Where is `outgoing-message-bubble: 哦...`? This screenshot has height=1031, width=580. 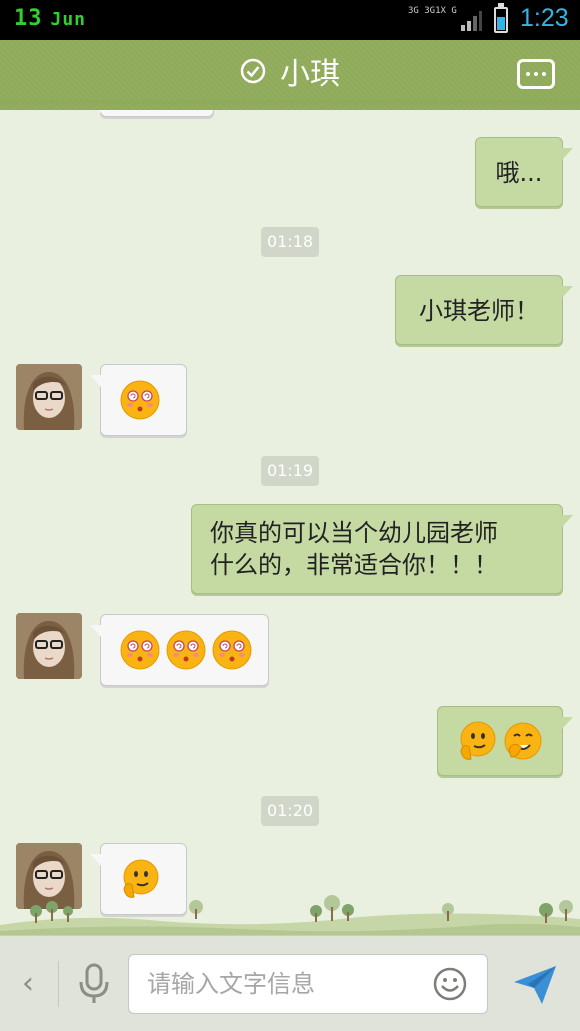 outgoing-message-bubble: 哦... is located at coordinates (524, 172).